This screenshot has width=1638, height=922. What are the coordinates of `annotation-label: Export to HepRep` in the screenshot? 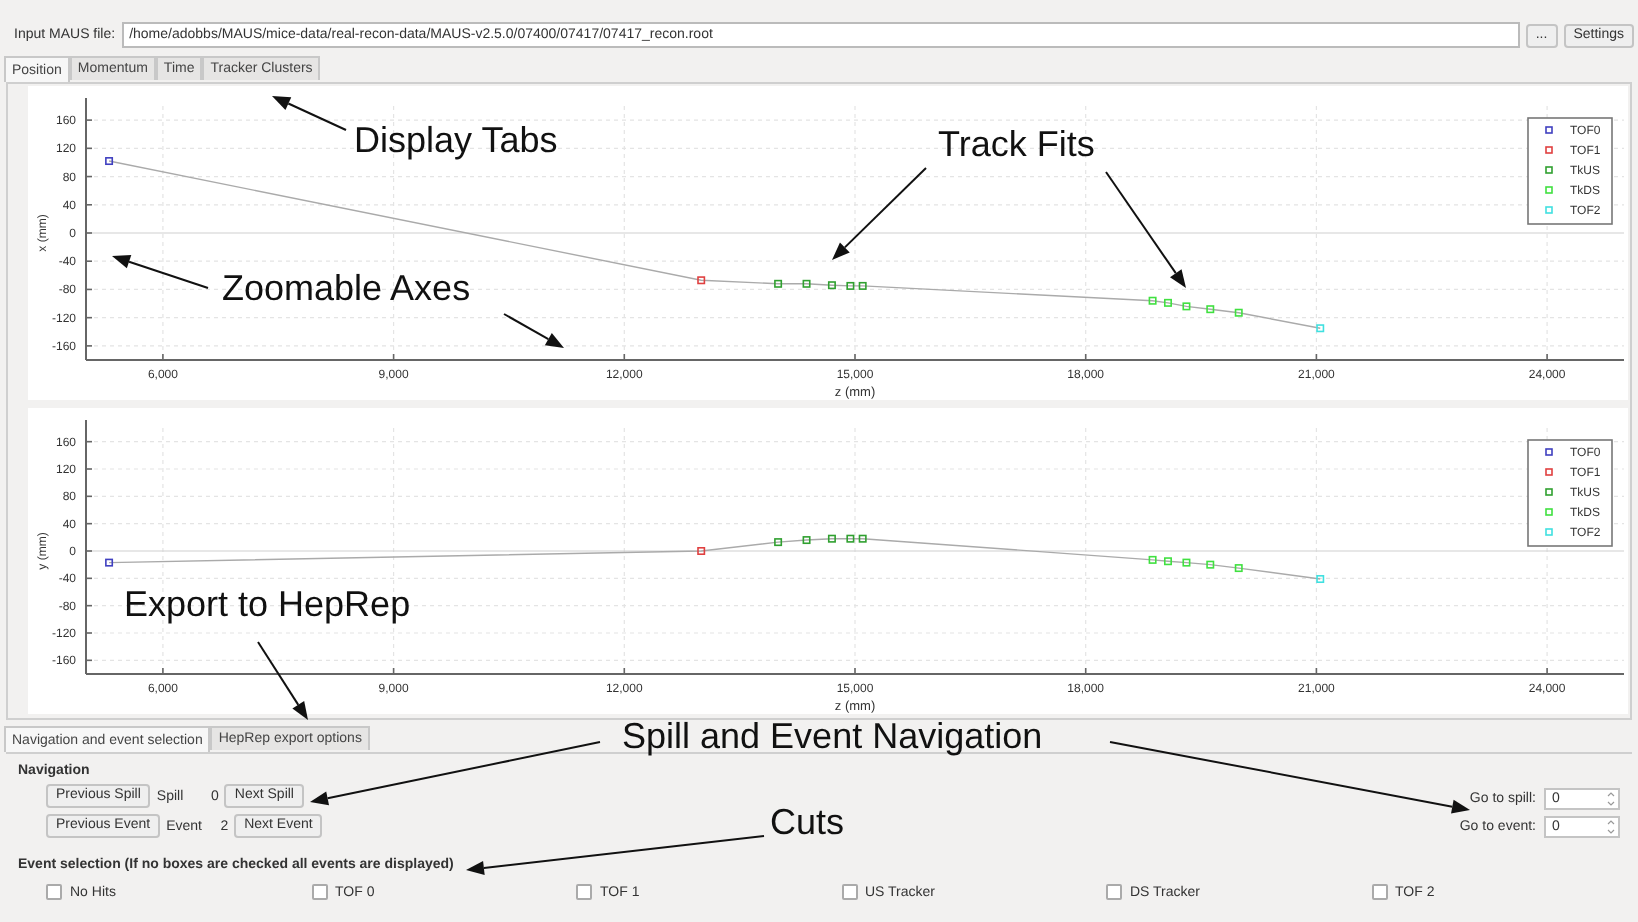 It's located at (267, 605).